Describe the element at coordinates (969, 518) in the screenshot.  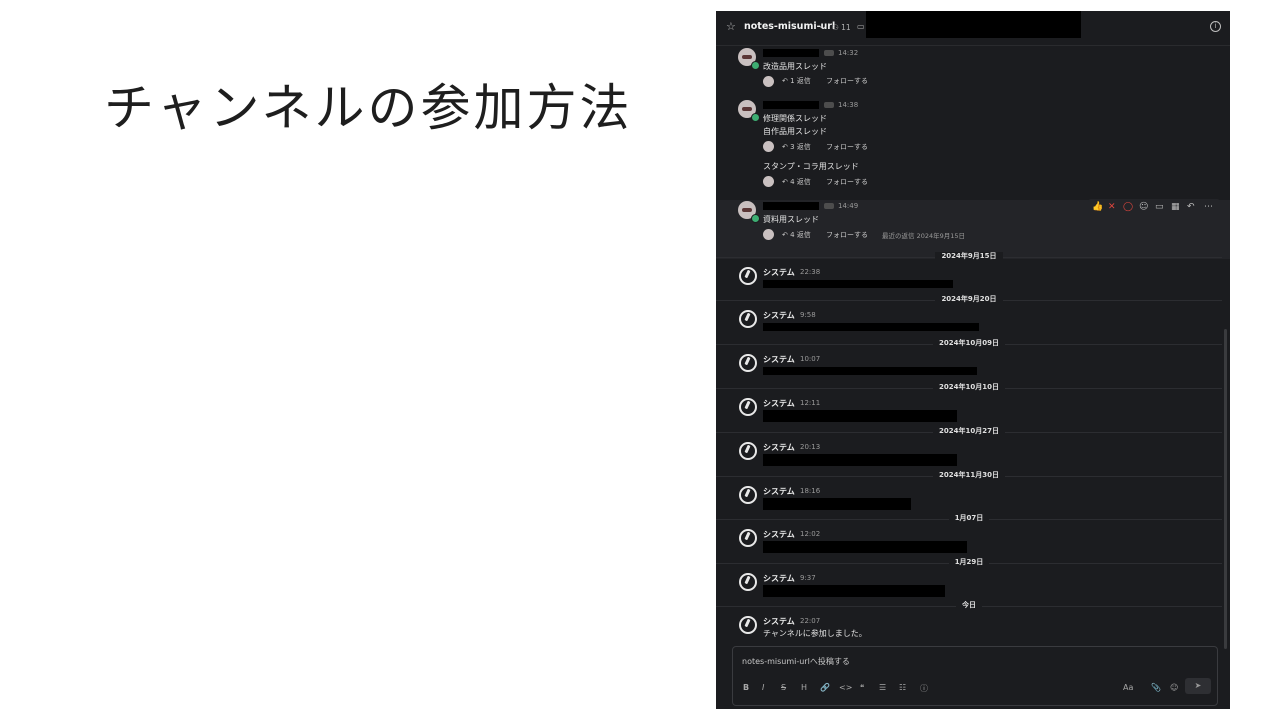
I see `date-label-wrap: 1月07日` at that location.